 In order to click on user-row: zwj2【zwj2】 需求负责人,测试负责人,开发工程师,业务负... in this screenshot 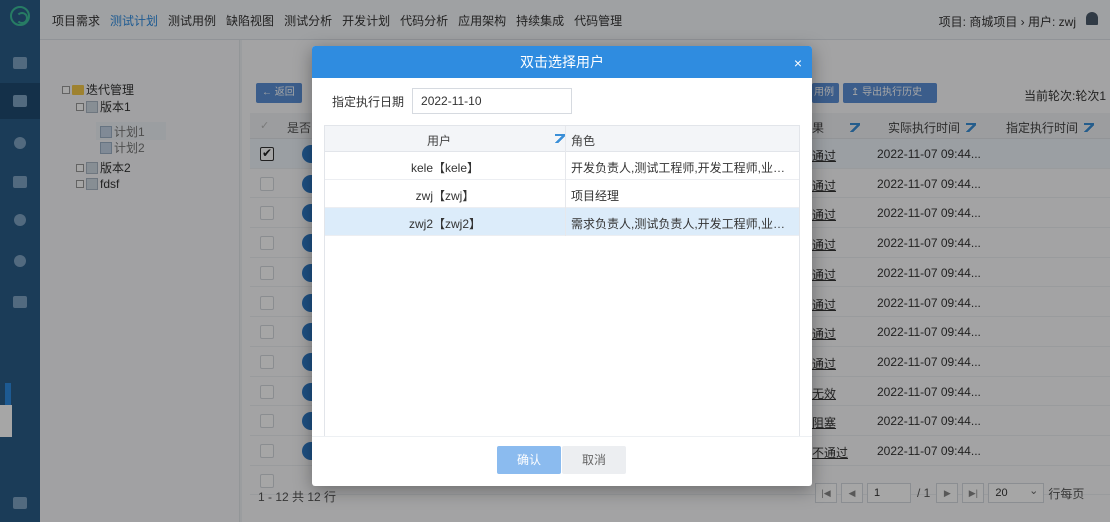, I will do `click(562, 222)`.